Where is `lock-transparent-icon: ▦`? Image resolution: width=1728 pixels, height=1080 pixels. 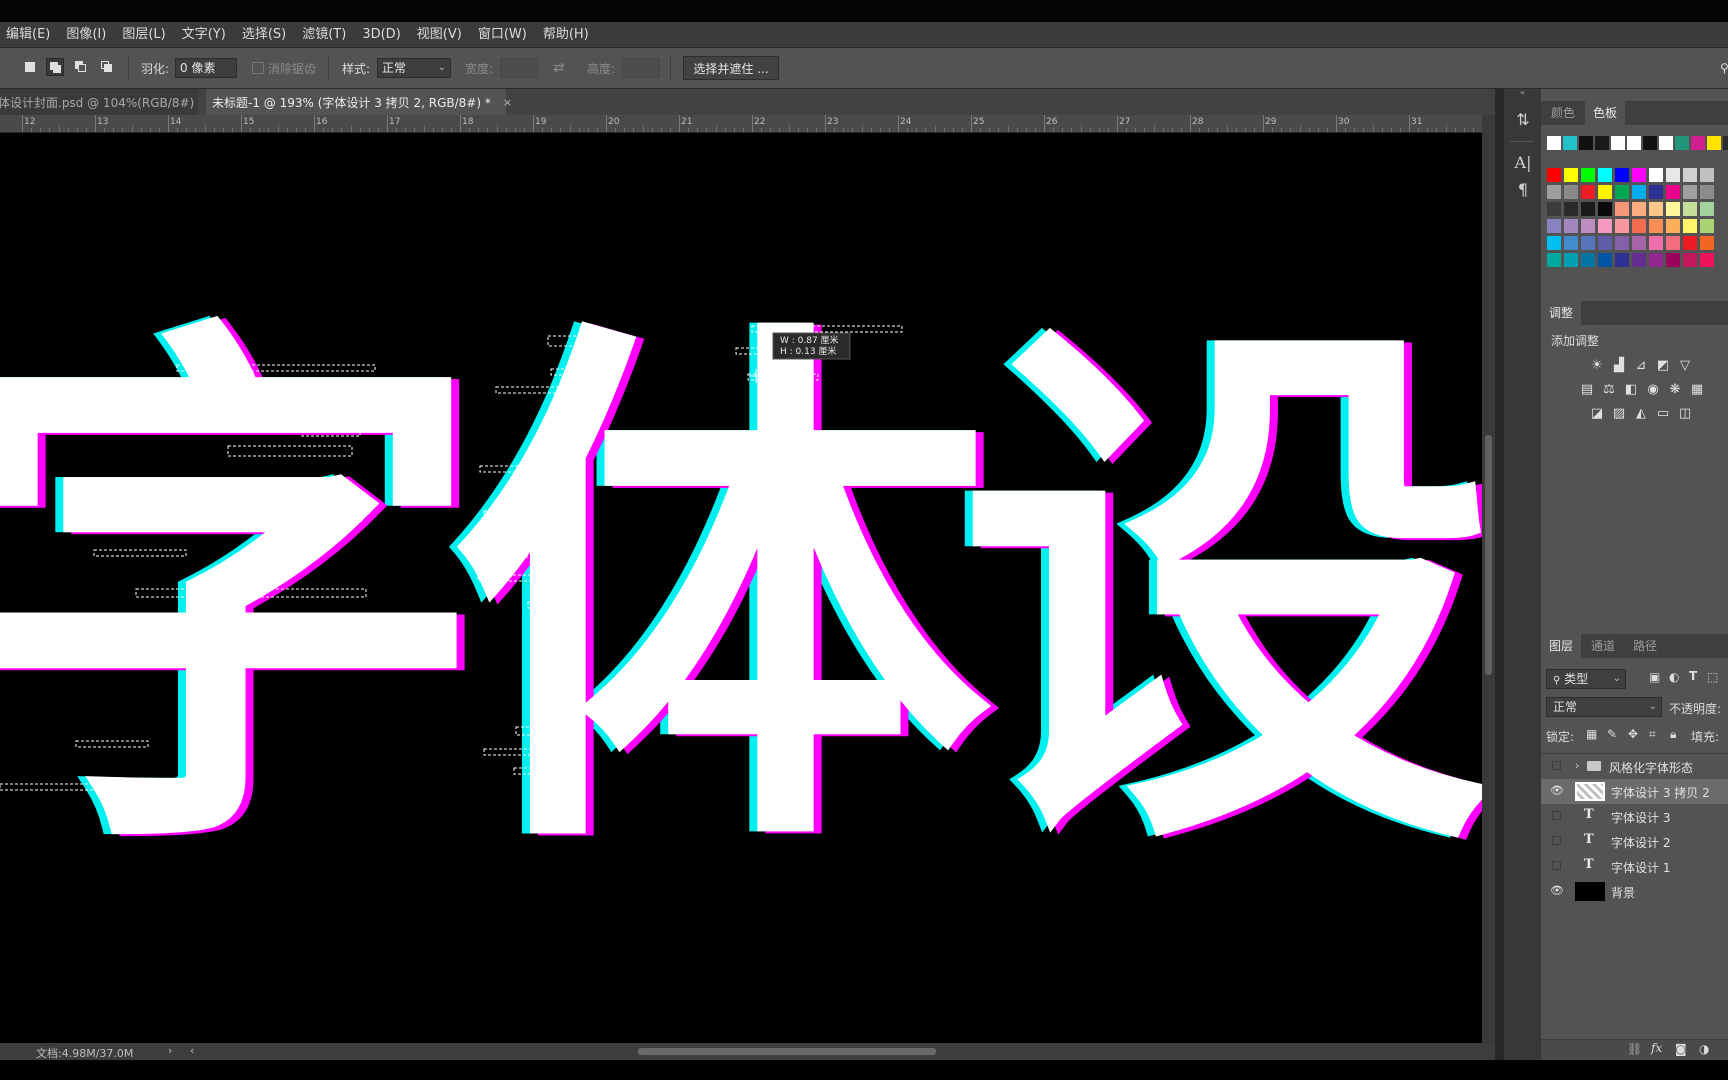 lock-transparent-icon: ▦ is located at coordinates (1591, 734).